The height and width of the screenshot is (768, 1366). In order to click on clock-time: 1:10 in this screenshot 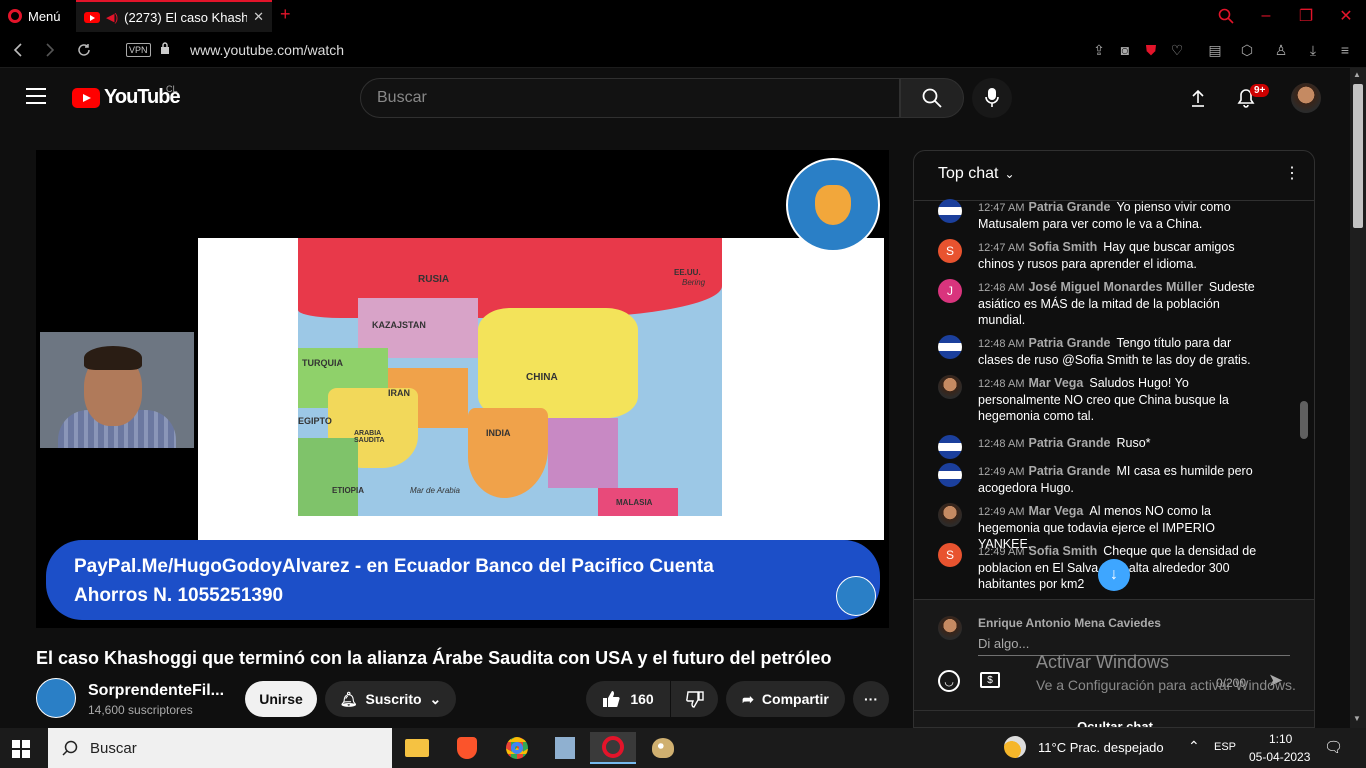, I will do `click(1280, 739)`.